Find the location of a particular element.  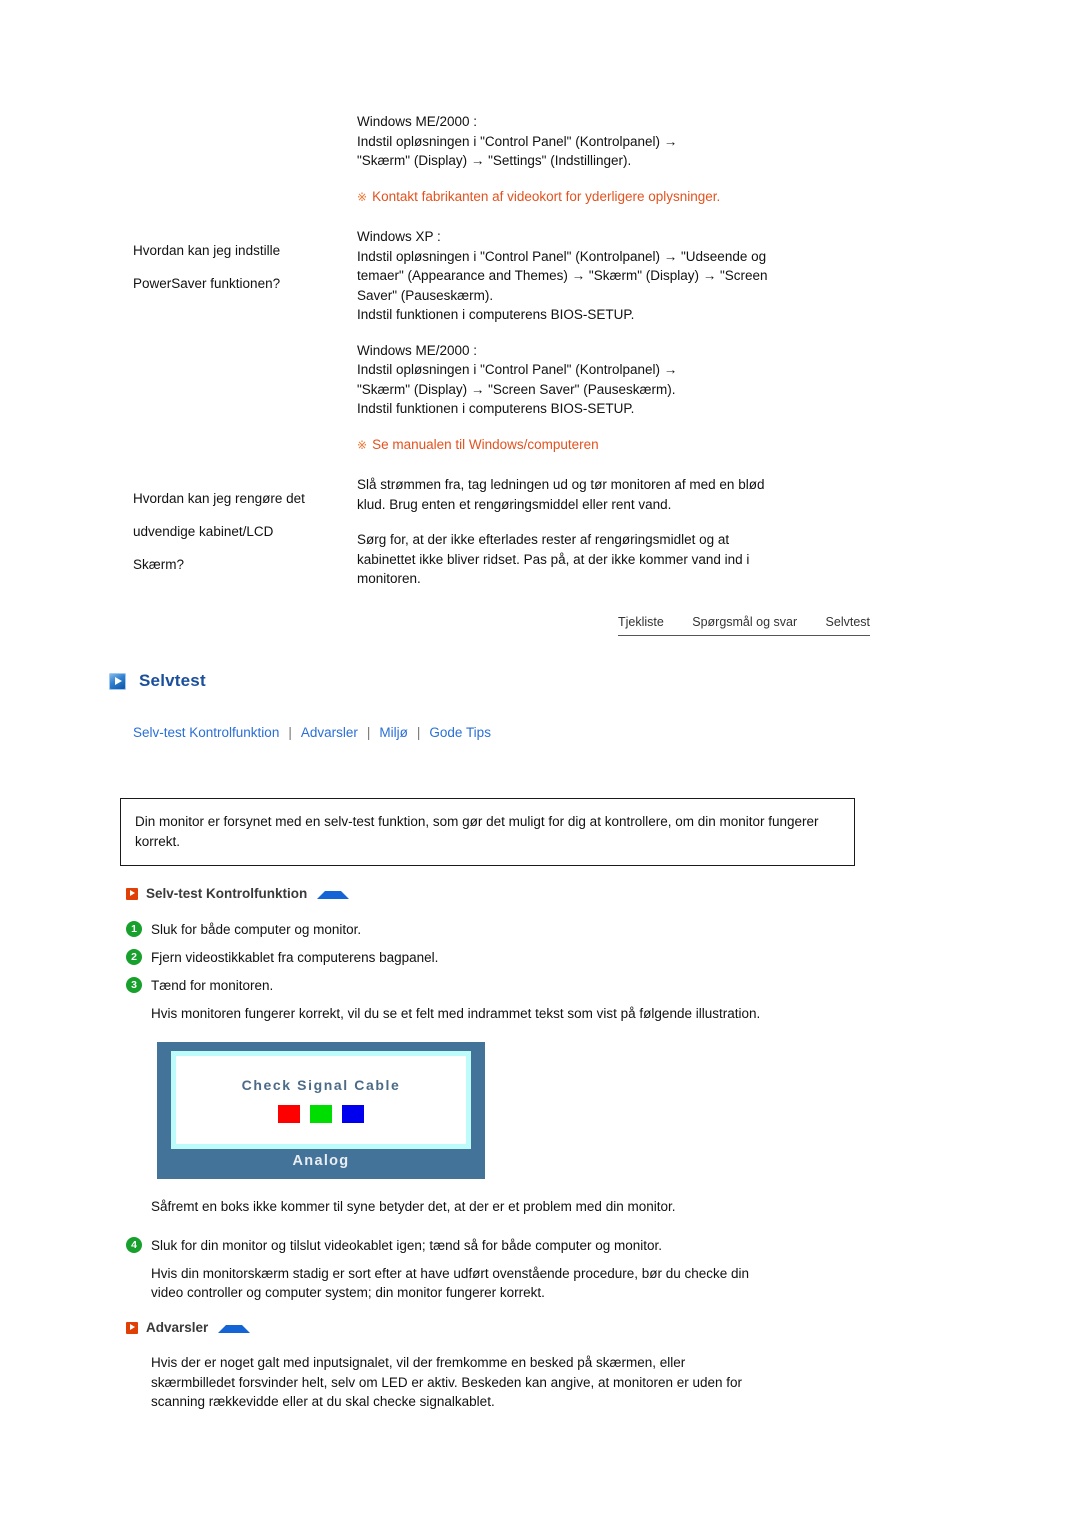

step-number-badge: 2 is located at coordinates (134, 957).